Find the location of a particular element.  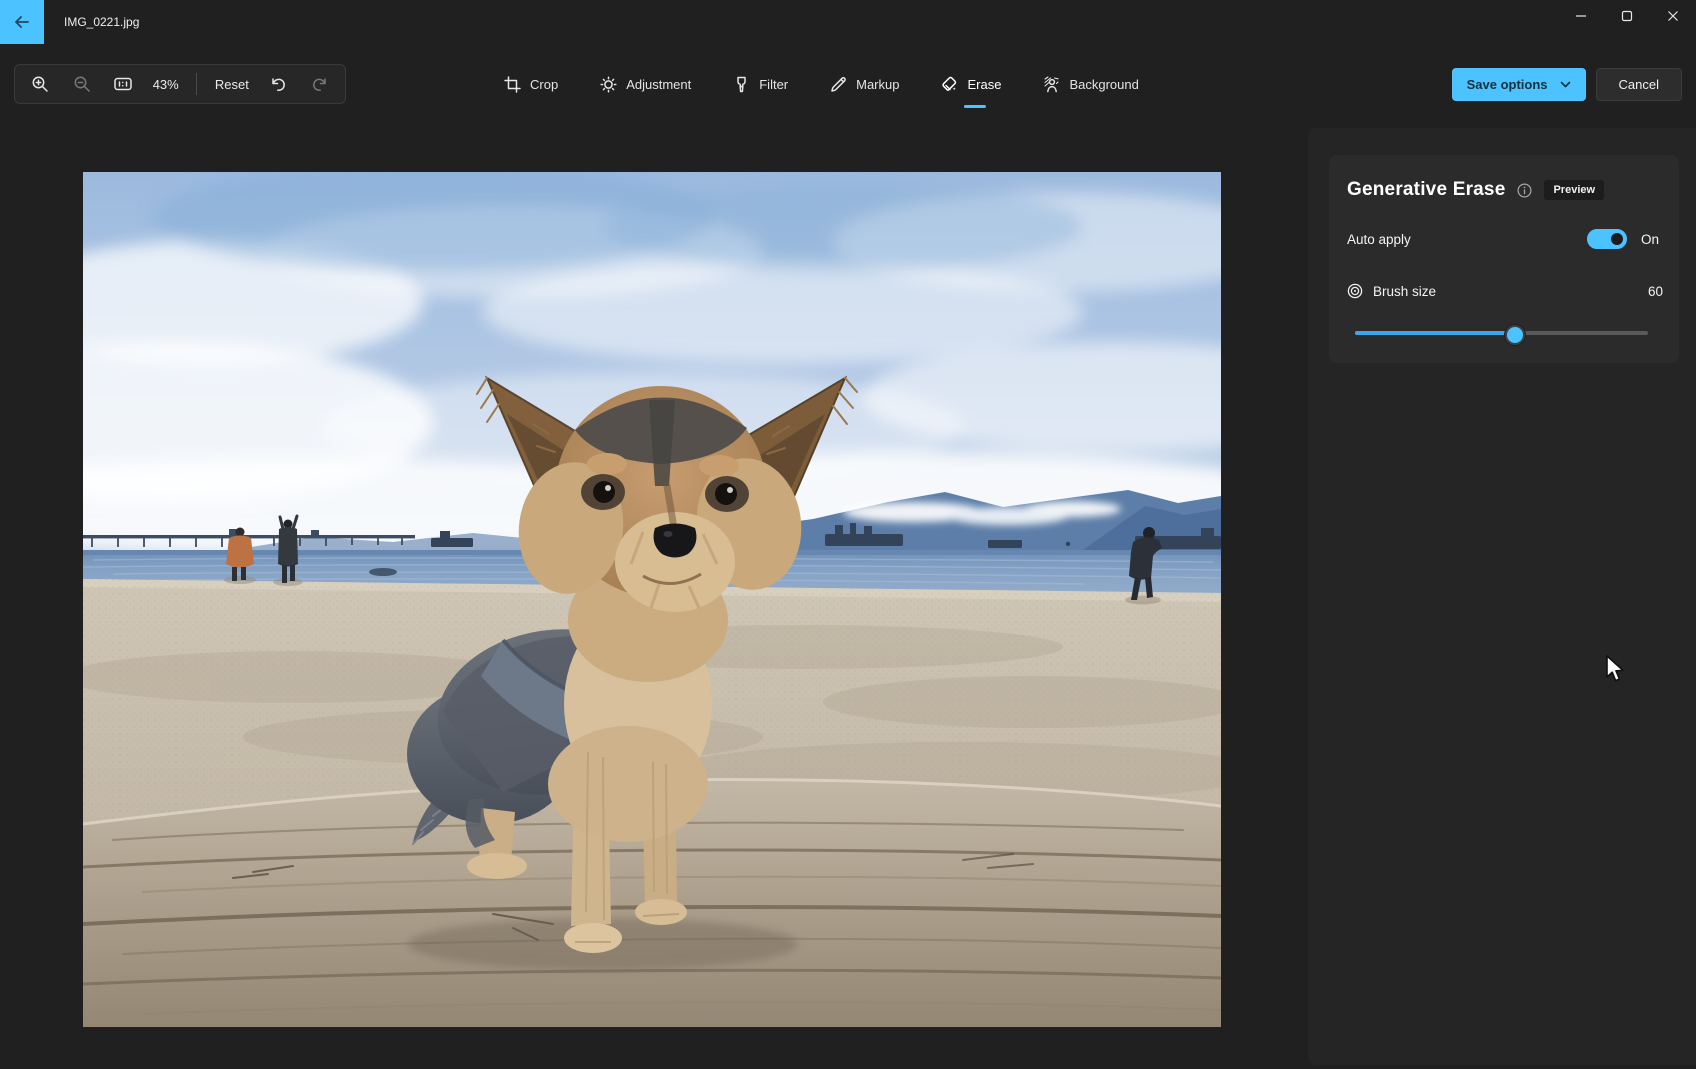

window-title: IMG_0221.jpg is located at coordinates (102, 22).